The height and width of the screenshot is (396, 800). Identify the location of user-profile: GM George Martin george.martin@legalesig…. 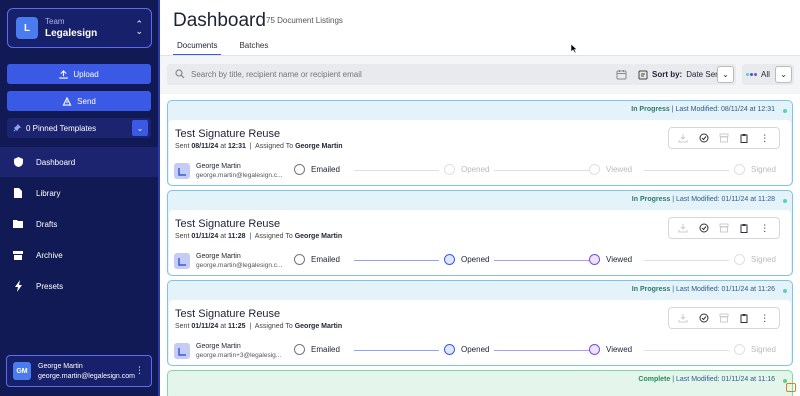
(79, 371).